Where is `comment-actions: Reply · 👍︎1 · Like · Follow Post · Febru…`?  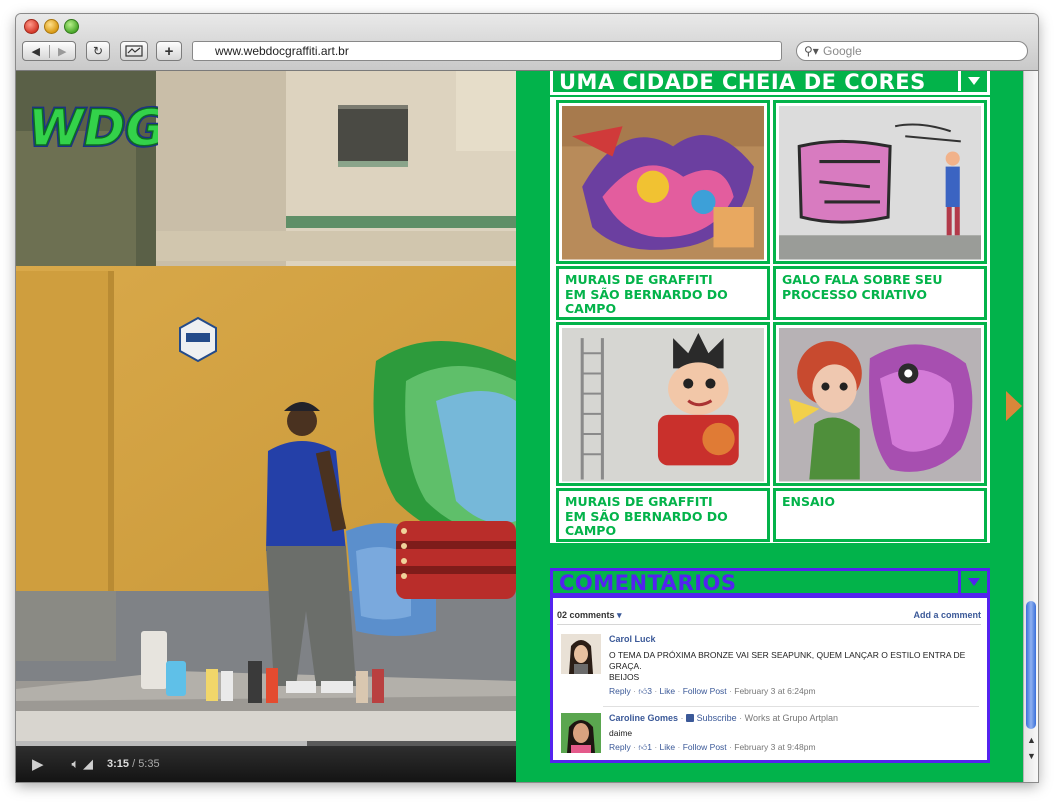 comment-actions: Reply · 👍︎1 · Like · Follow Post · Febru… is located at coordinates (794, 747).